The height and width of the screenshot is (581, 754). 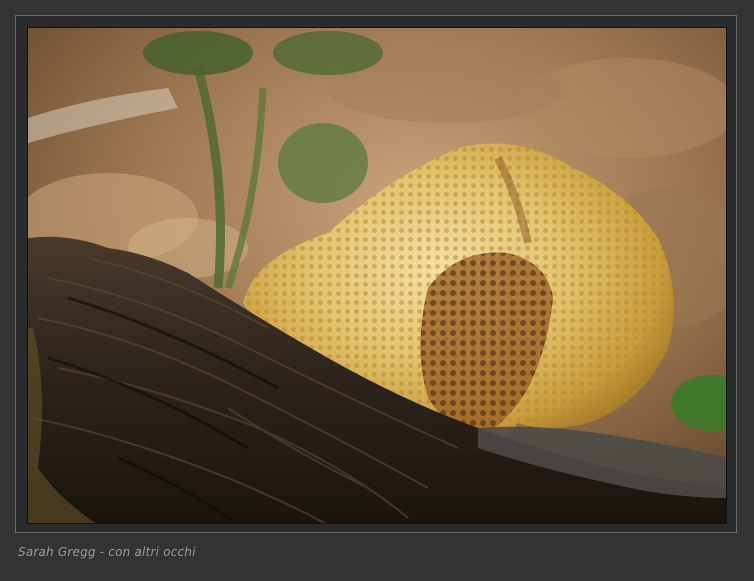 I want to click on plant-leaf, so click(x=198, y=53).